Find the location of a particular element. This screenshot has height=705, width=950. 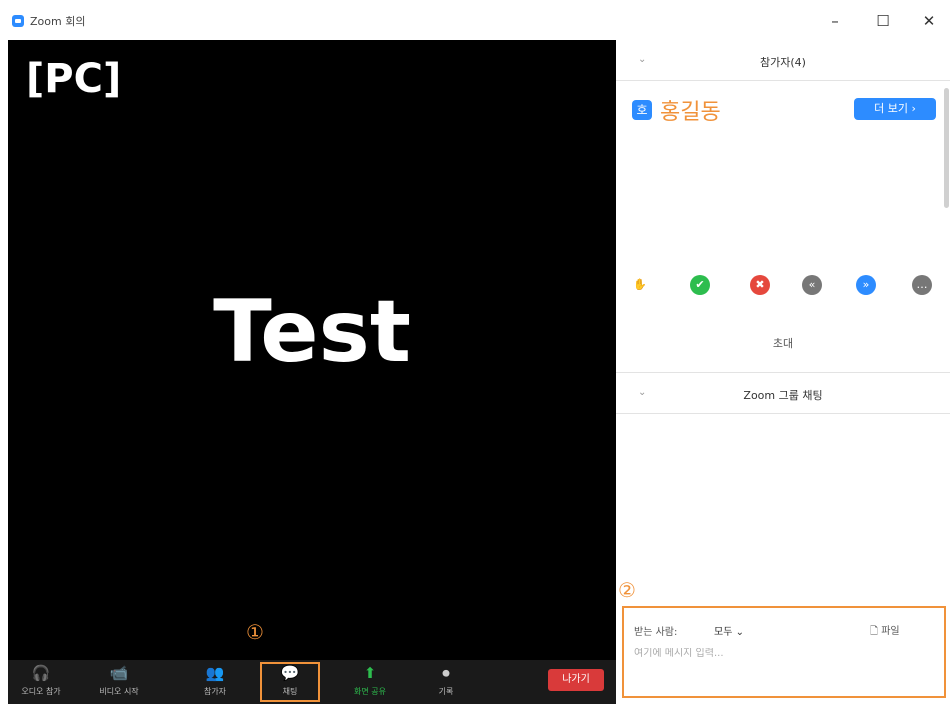

start-video-button: 📹 비디오 시작 is located at coordinates (119, 680).